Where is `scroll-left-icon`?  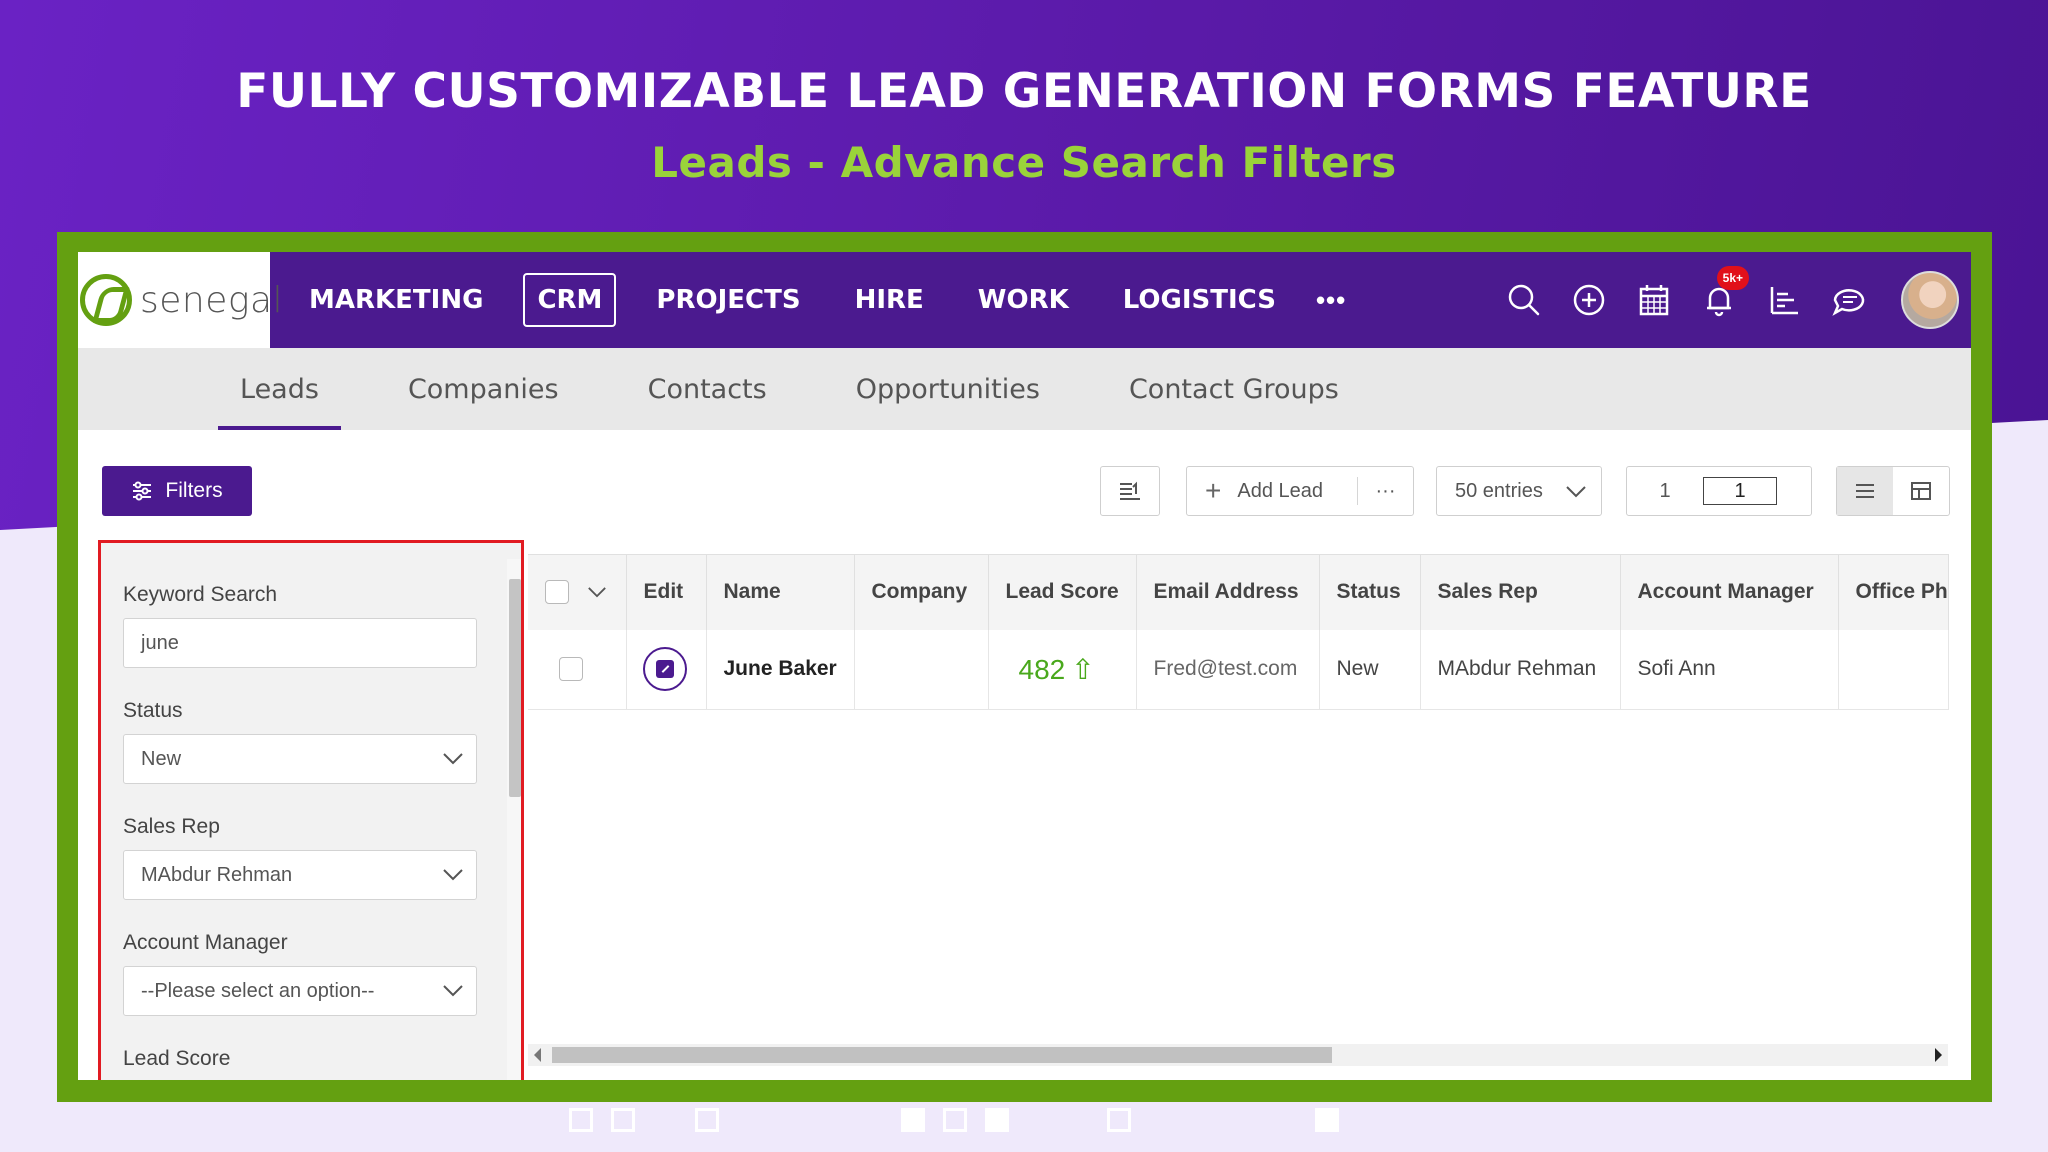
scroll-left-icon is located at coordinates (537, 1055).